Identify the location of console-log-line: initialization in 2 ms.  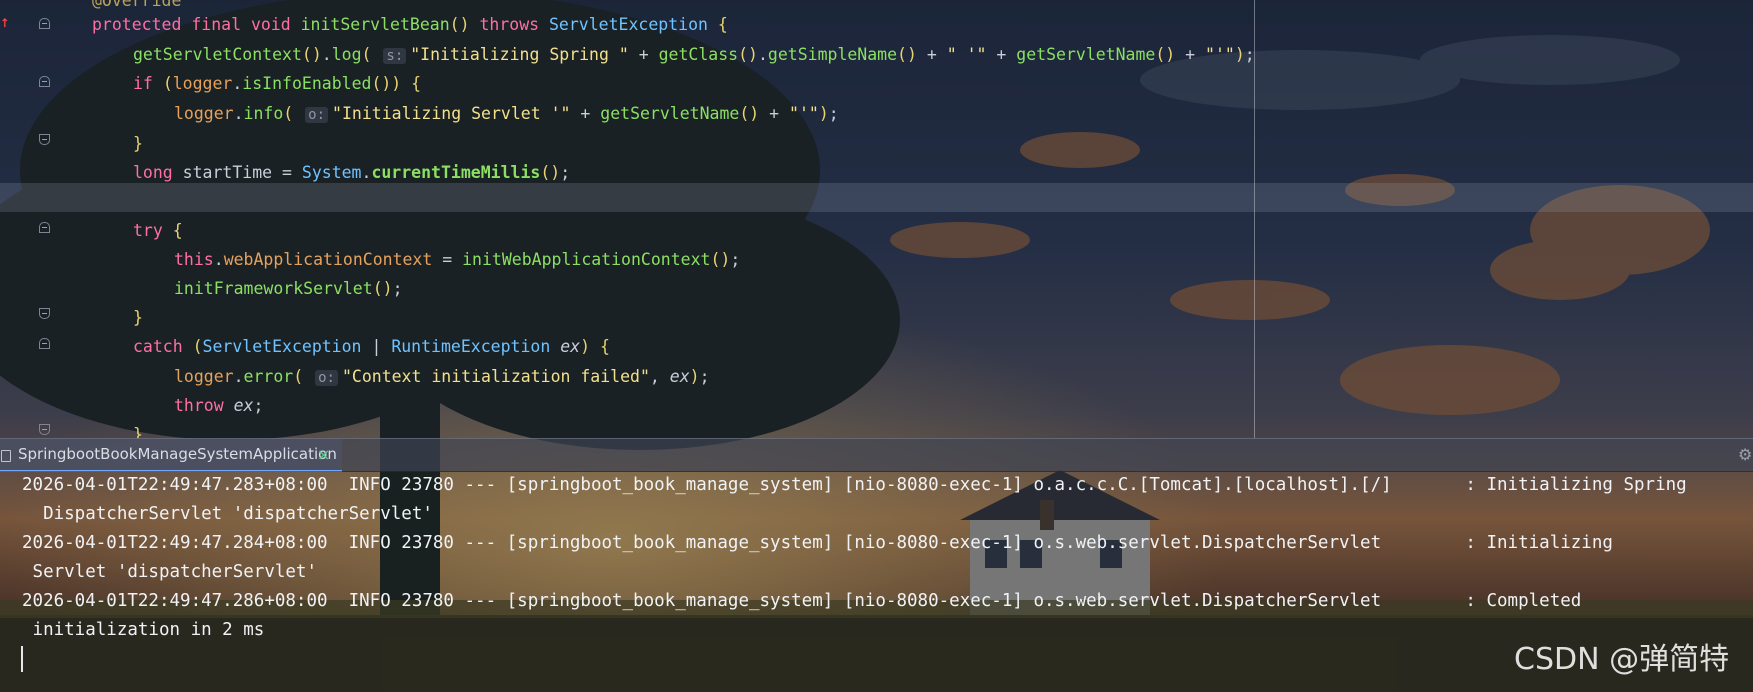
(143, 630).